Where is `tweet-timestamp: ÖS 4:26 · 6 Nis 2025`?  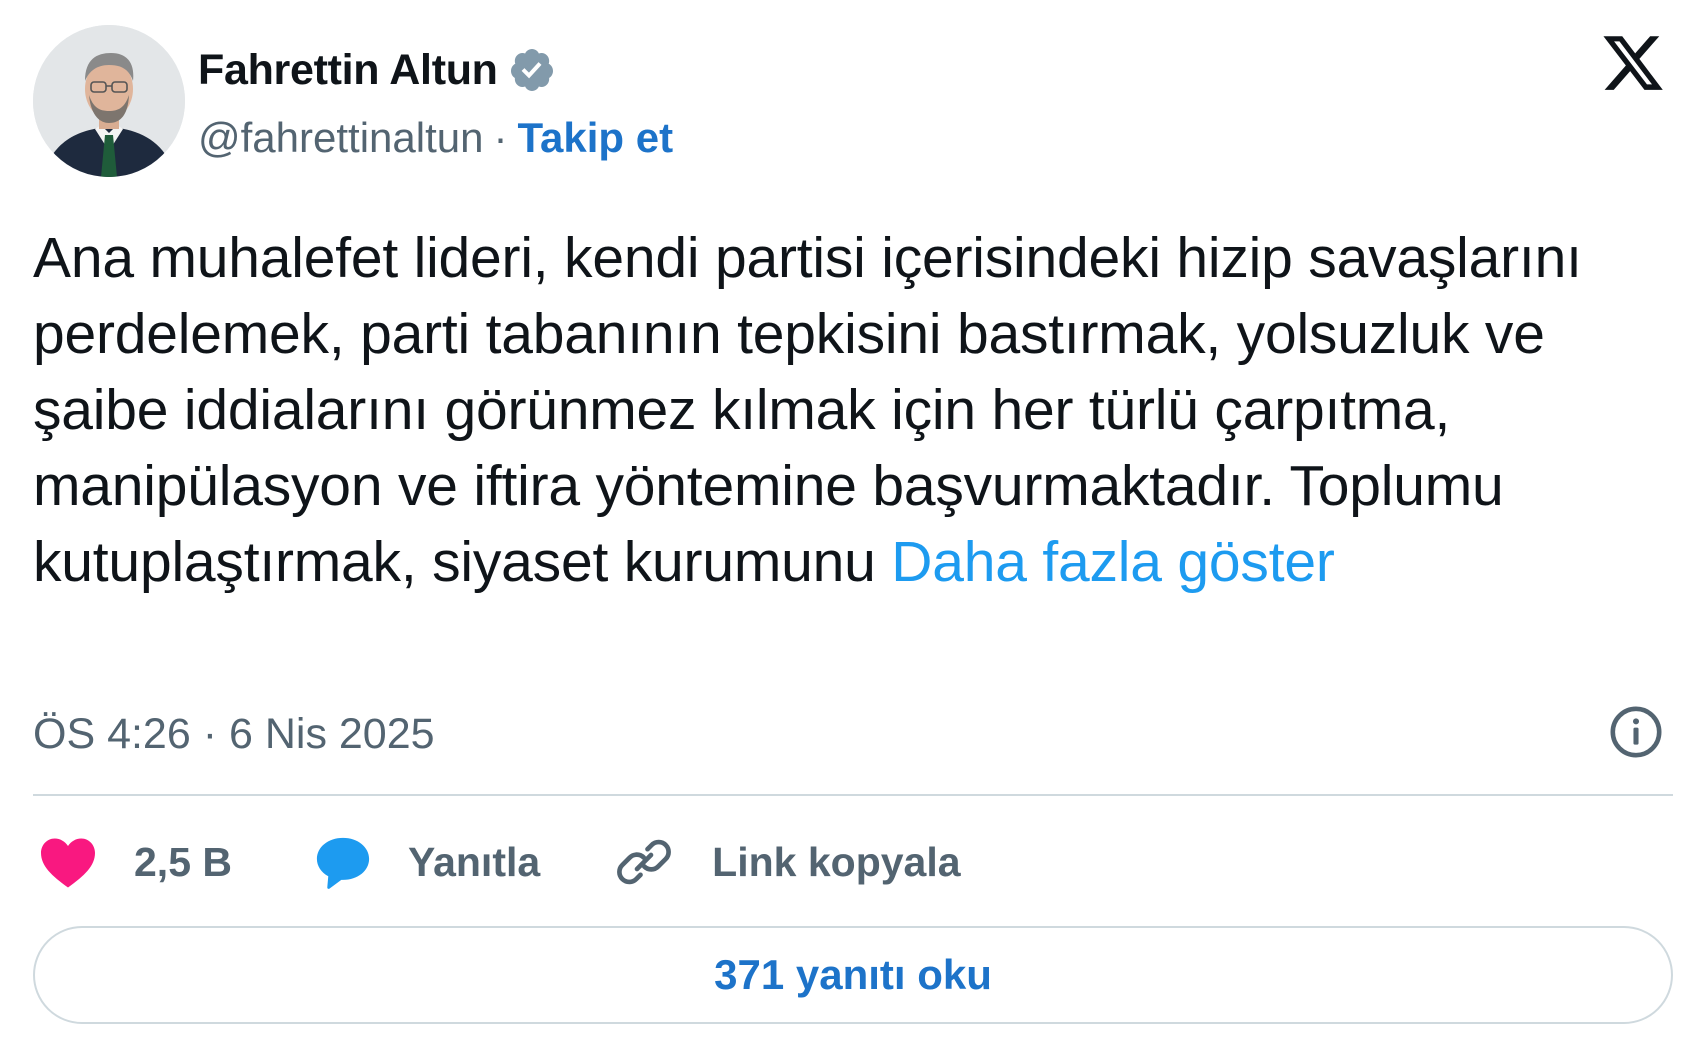
tweet-timestamp: ÖS 4:26 · 6 Nis 2025 is located at coordinates (234, 734).